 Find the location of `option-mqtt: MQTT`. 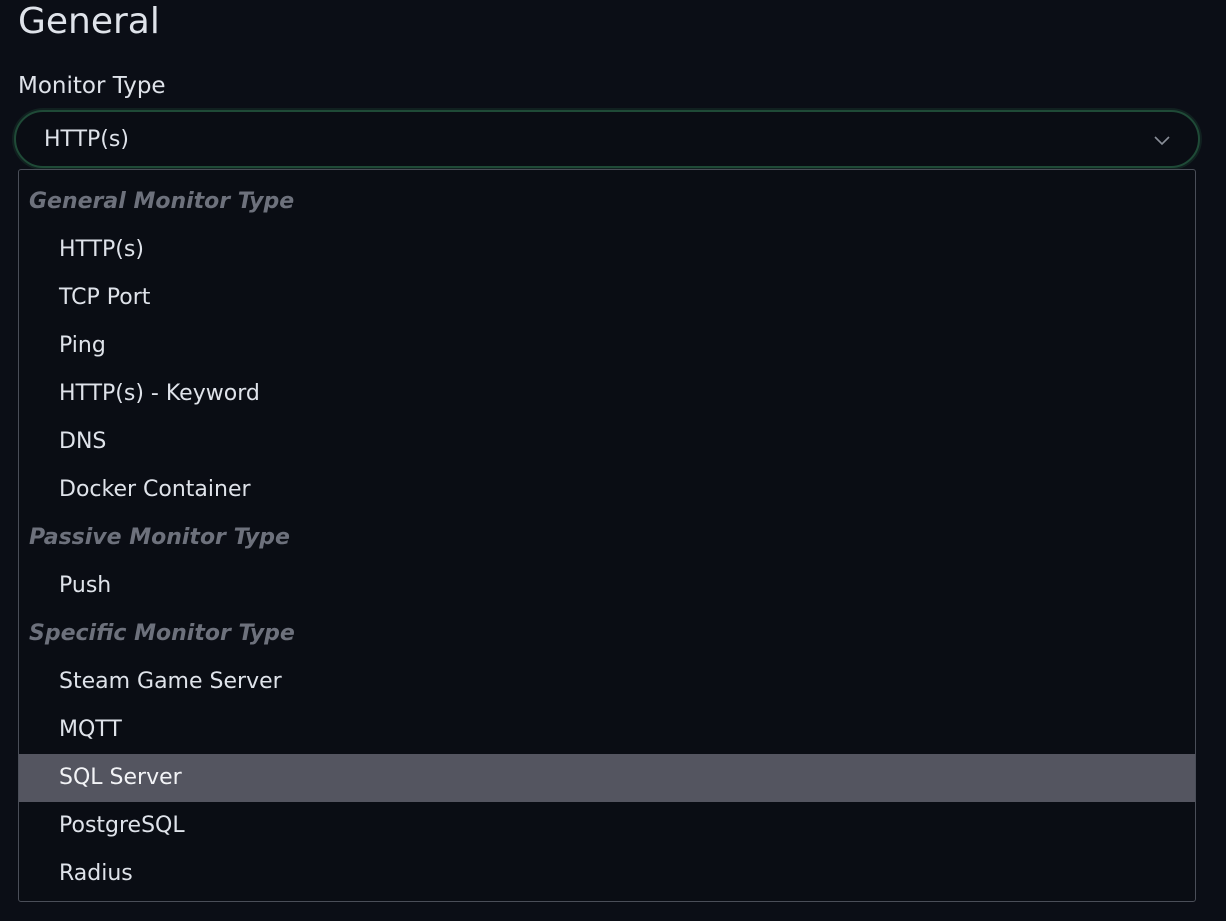

option-mqtt: MQTT is located at coordinates (607, 730).